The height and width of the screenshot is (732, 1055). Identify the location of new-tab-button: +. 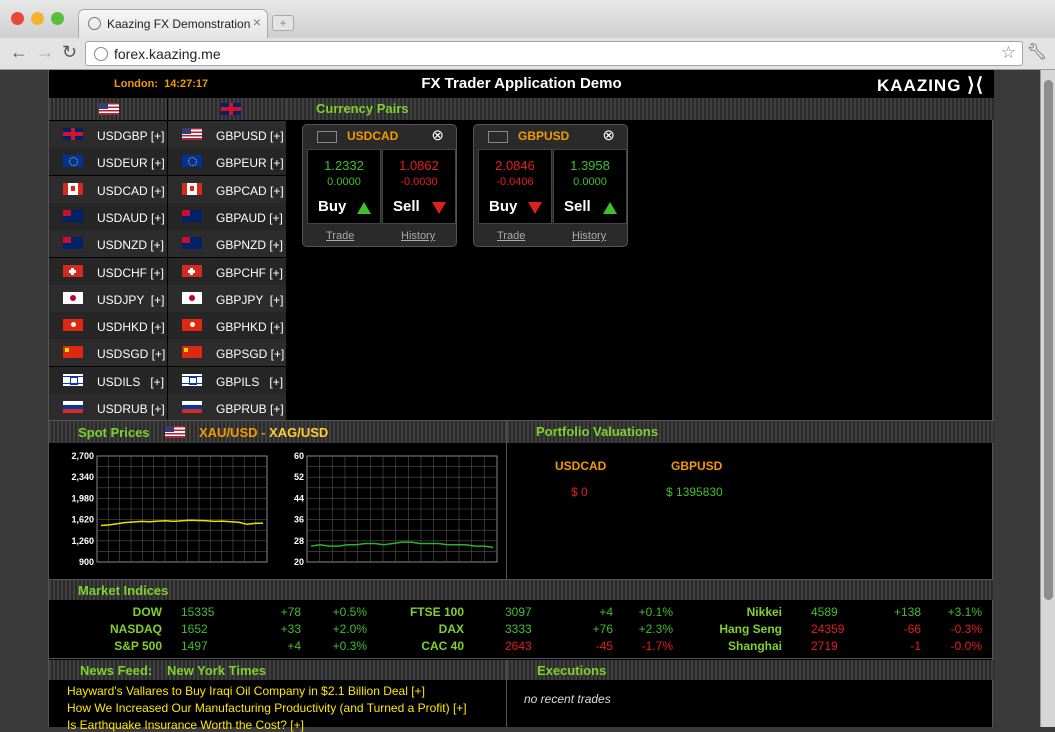
(283, 23).